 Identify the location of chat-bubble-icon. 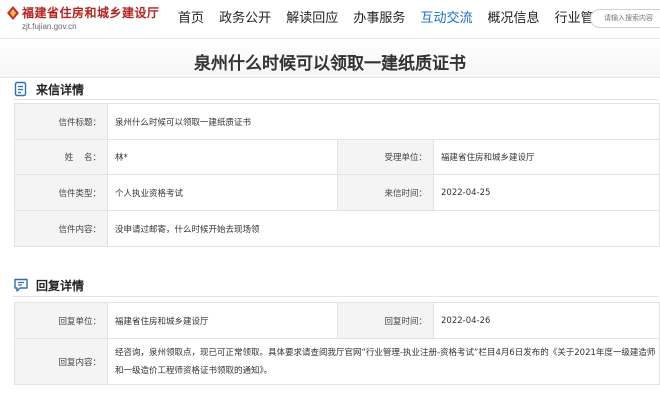
(21, 285).